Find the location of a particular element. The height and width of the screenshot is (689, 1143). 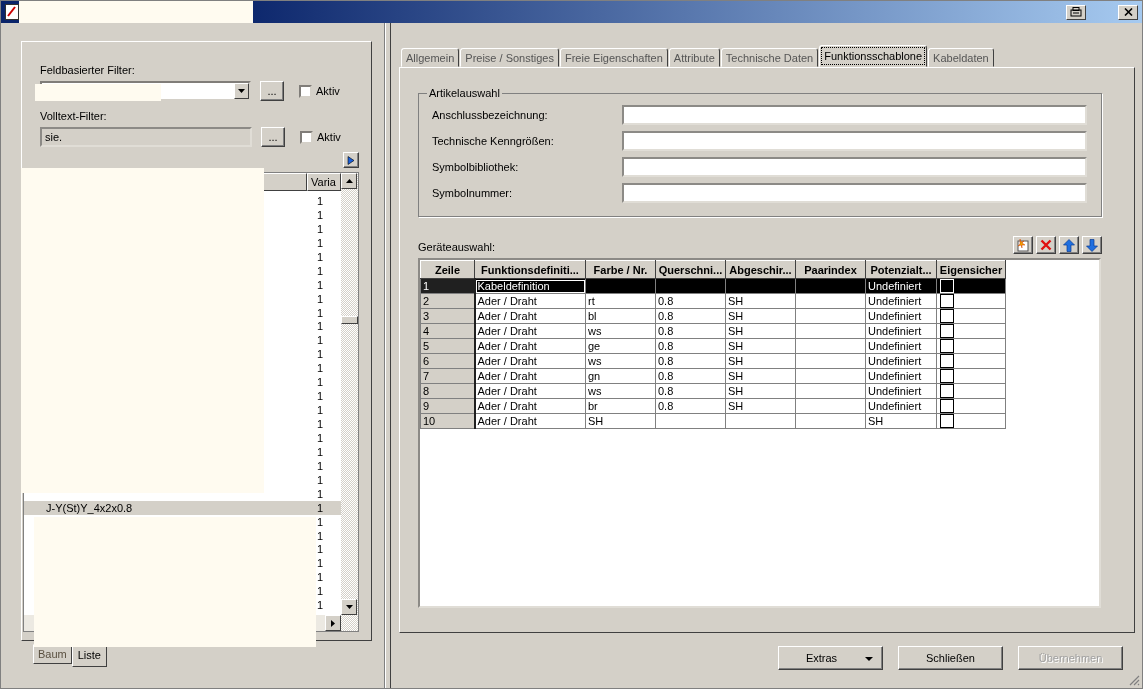

tab: Preise / Sonstiges is located at coordinates (509, 57).